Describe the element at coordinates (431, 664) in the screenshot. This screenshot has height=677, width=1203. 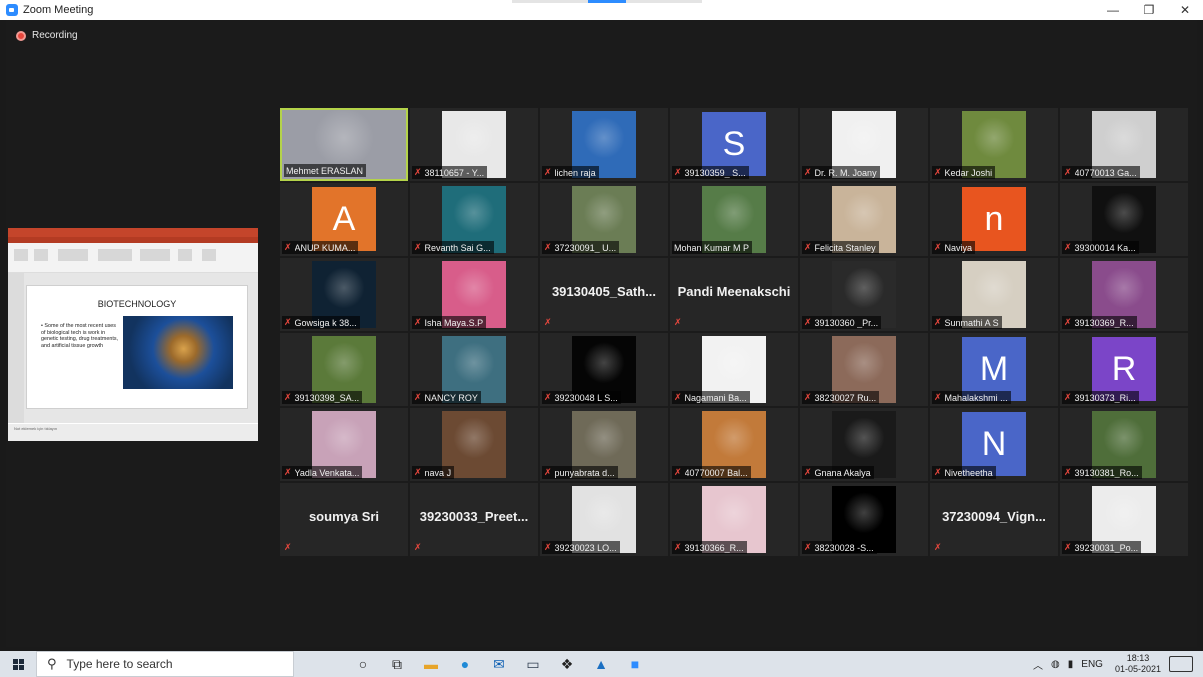
I see `file-explorer-icon: ▬` at that location.